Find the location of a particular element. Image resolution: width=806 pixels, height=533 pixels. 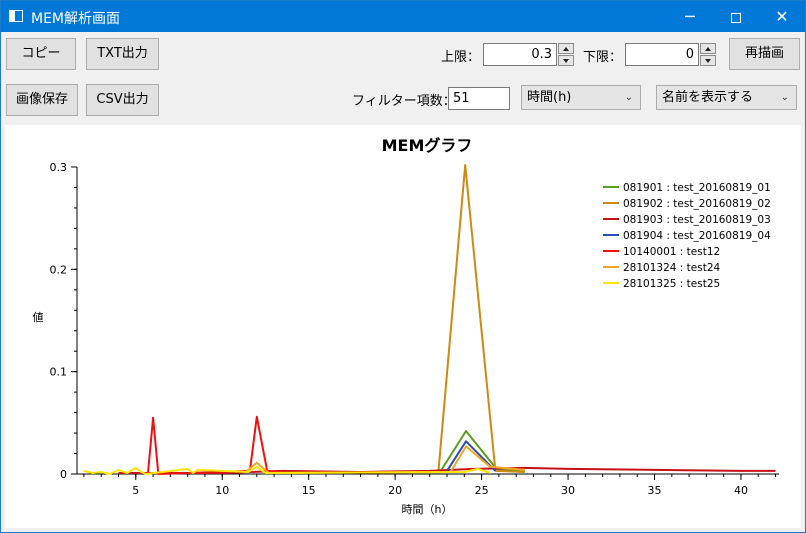

y-axis-label: 値 is located at coordinates (38, 317).